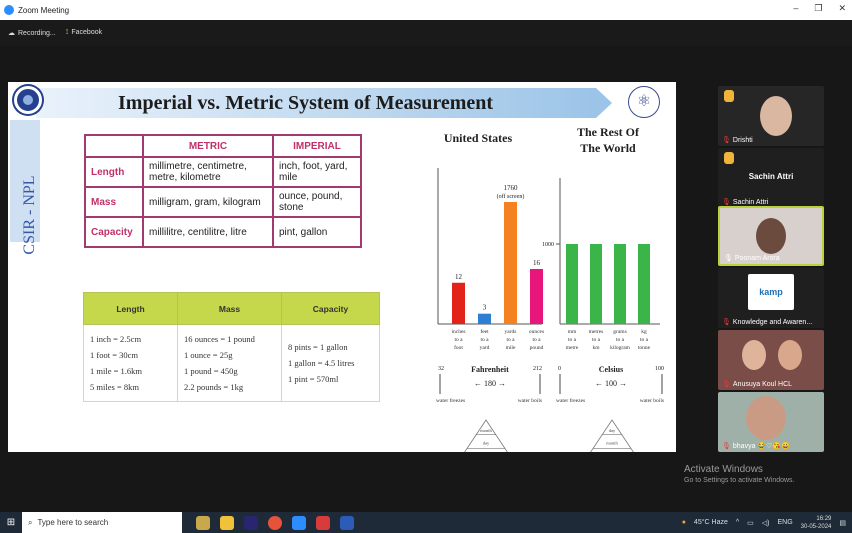 This screenshot has height=533, width=852. Describe the element at coordinates (208, 146) in the screenshot. I see `table-header-cell: METRIC` at that location.